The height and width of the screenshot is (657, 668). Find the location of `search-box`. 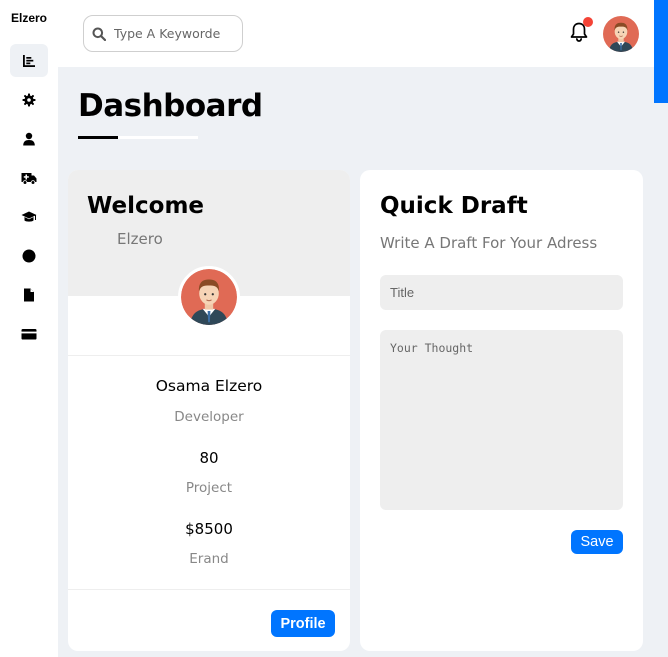

search-box is located at coordinates (163, 33).